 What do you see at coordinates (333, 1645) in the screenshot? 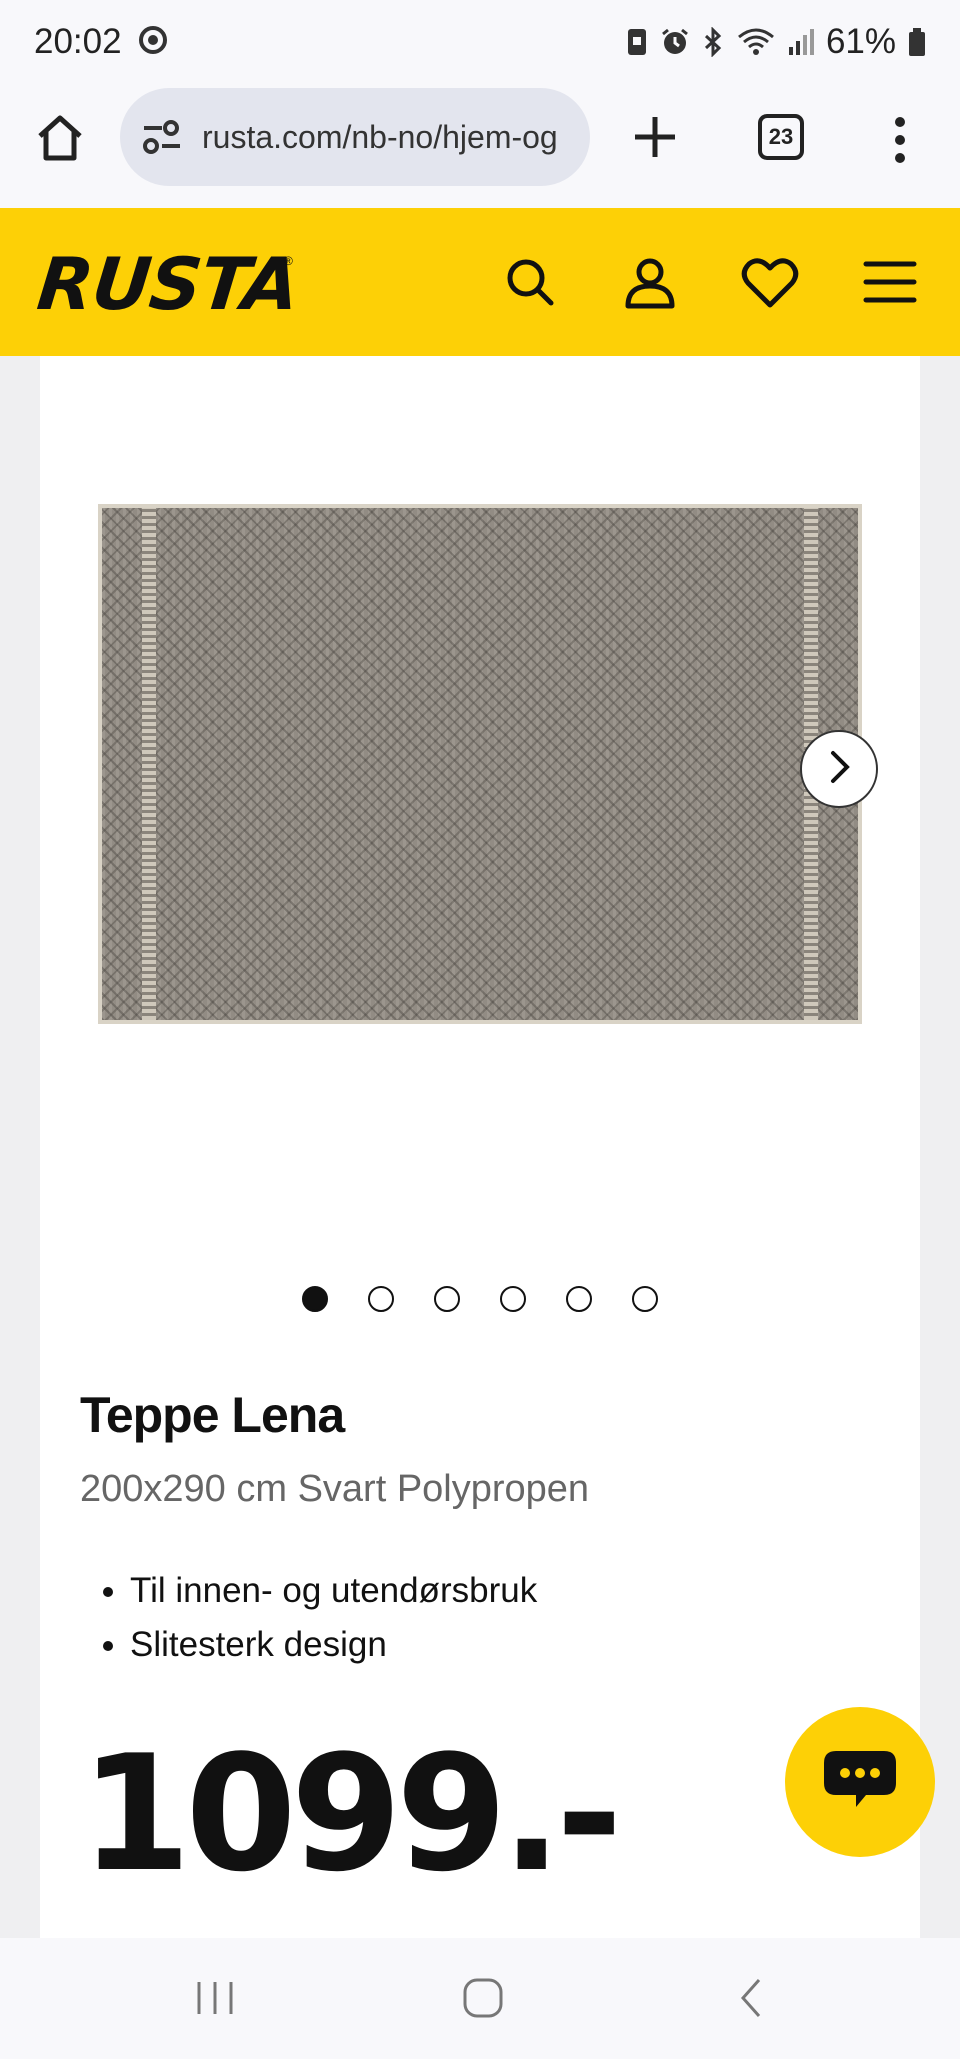
I see `feature-item: Slitesterk design` at bounding box center [333, 1645].